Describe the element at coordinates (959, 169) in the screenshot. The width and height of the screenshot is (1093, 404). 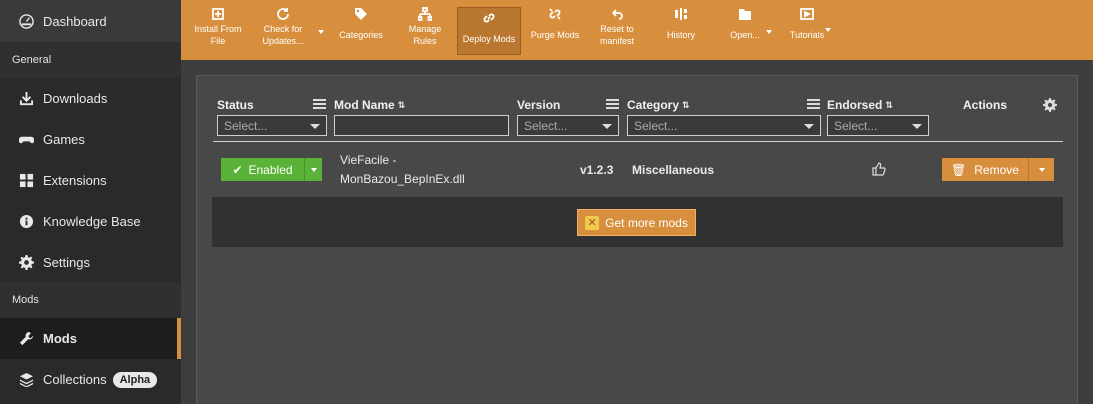
I see `trash-icon: 🗑` at that location.